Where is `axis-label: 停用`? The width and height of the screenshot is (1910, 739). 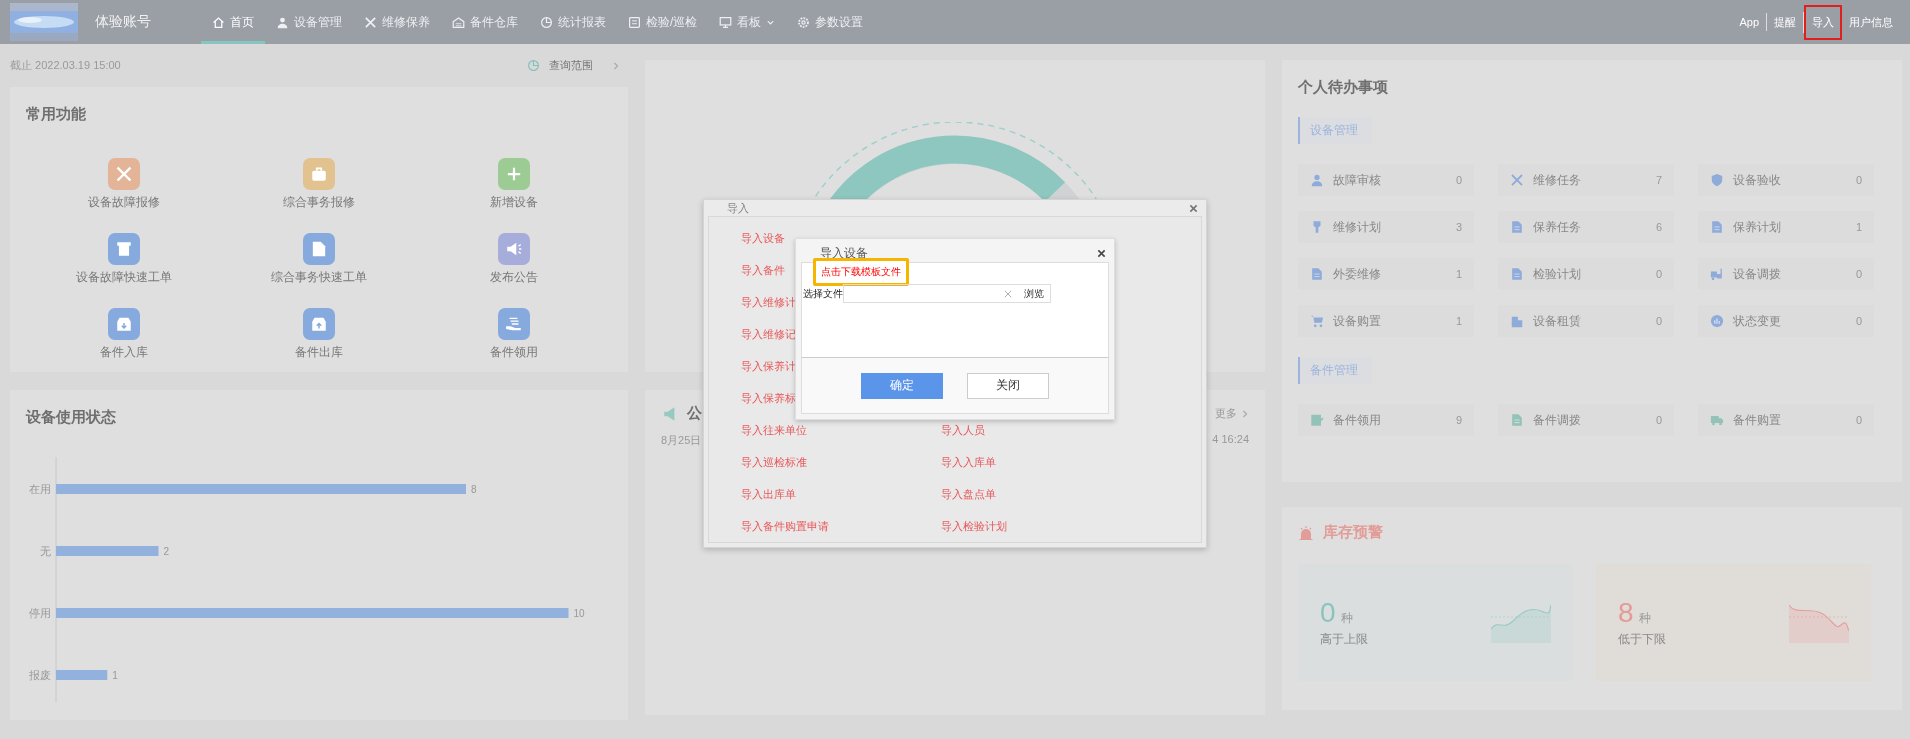 axis-label: 停用 is located at coordinates (40, 613).